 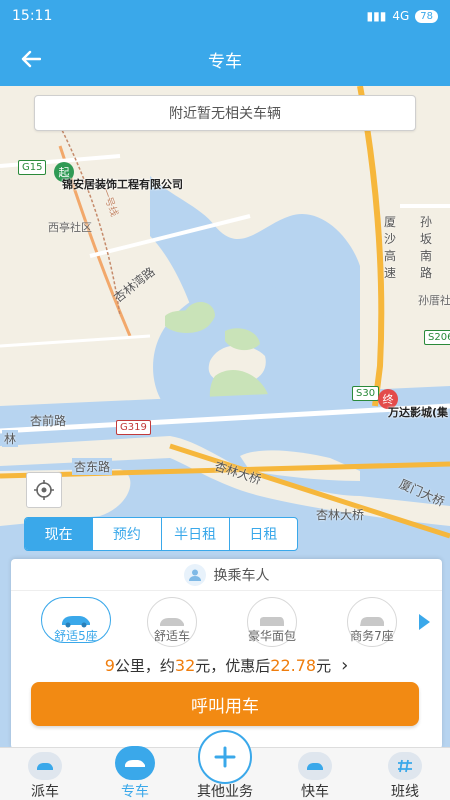 What do you see at coordinates (225, 704) in the screenshot?
I see `call-car-button: 呼叫用车` at bounding box center [225, 704].